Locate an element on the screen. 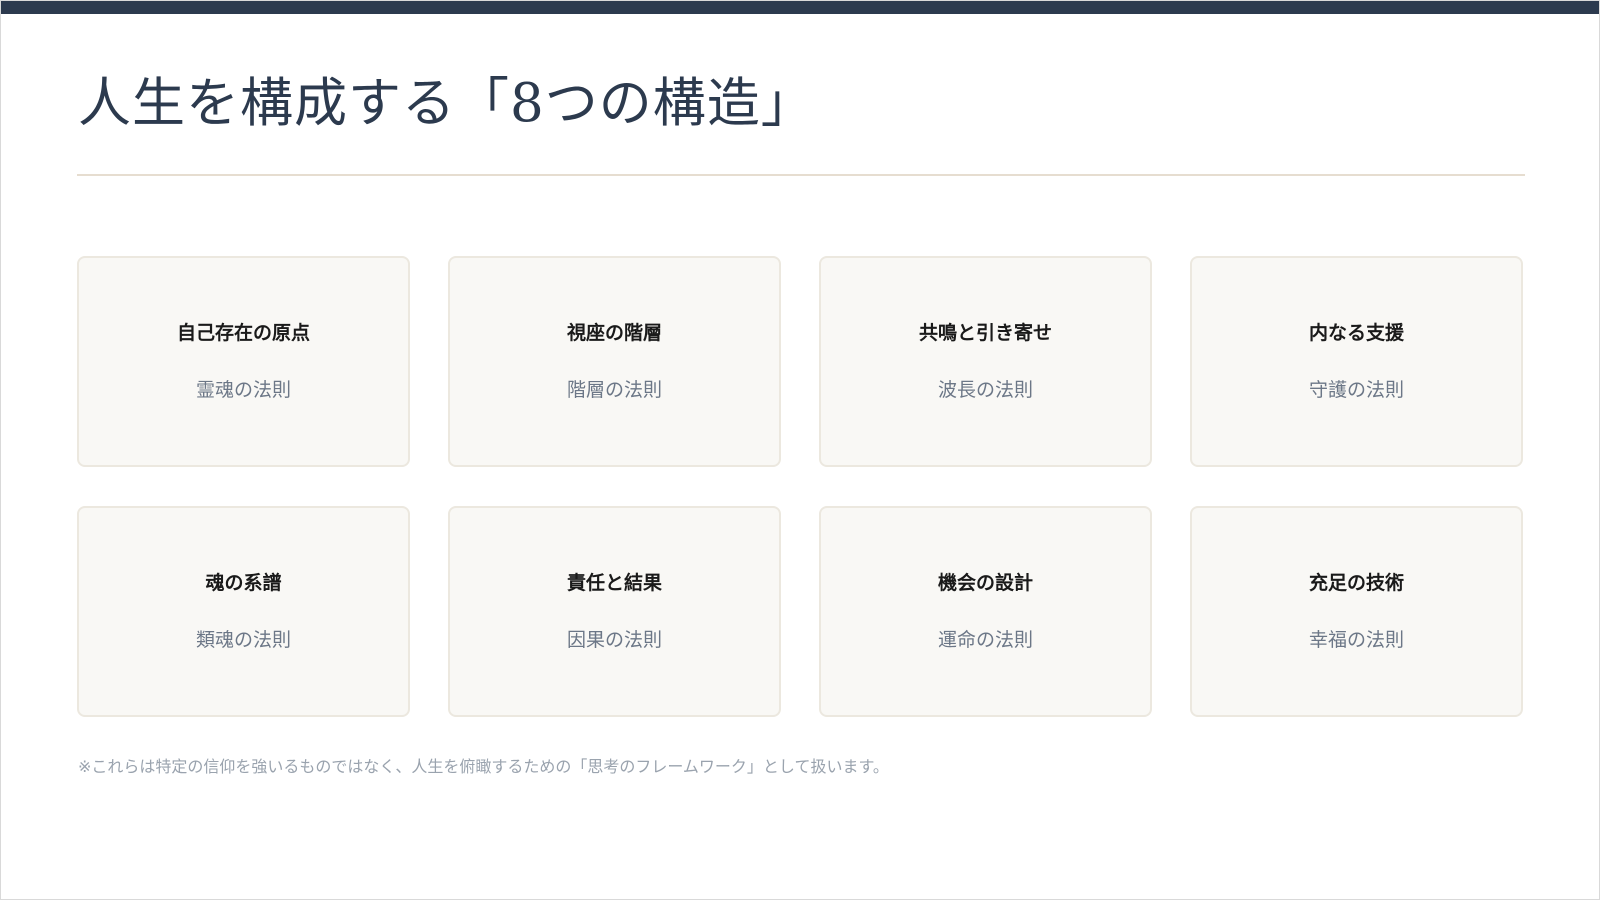 Image resolution: width=1600 pixels, height=900 pixels. card-title: 魂の系譜 is located at coordinates (243, 583).